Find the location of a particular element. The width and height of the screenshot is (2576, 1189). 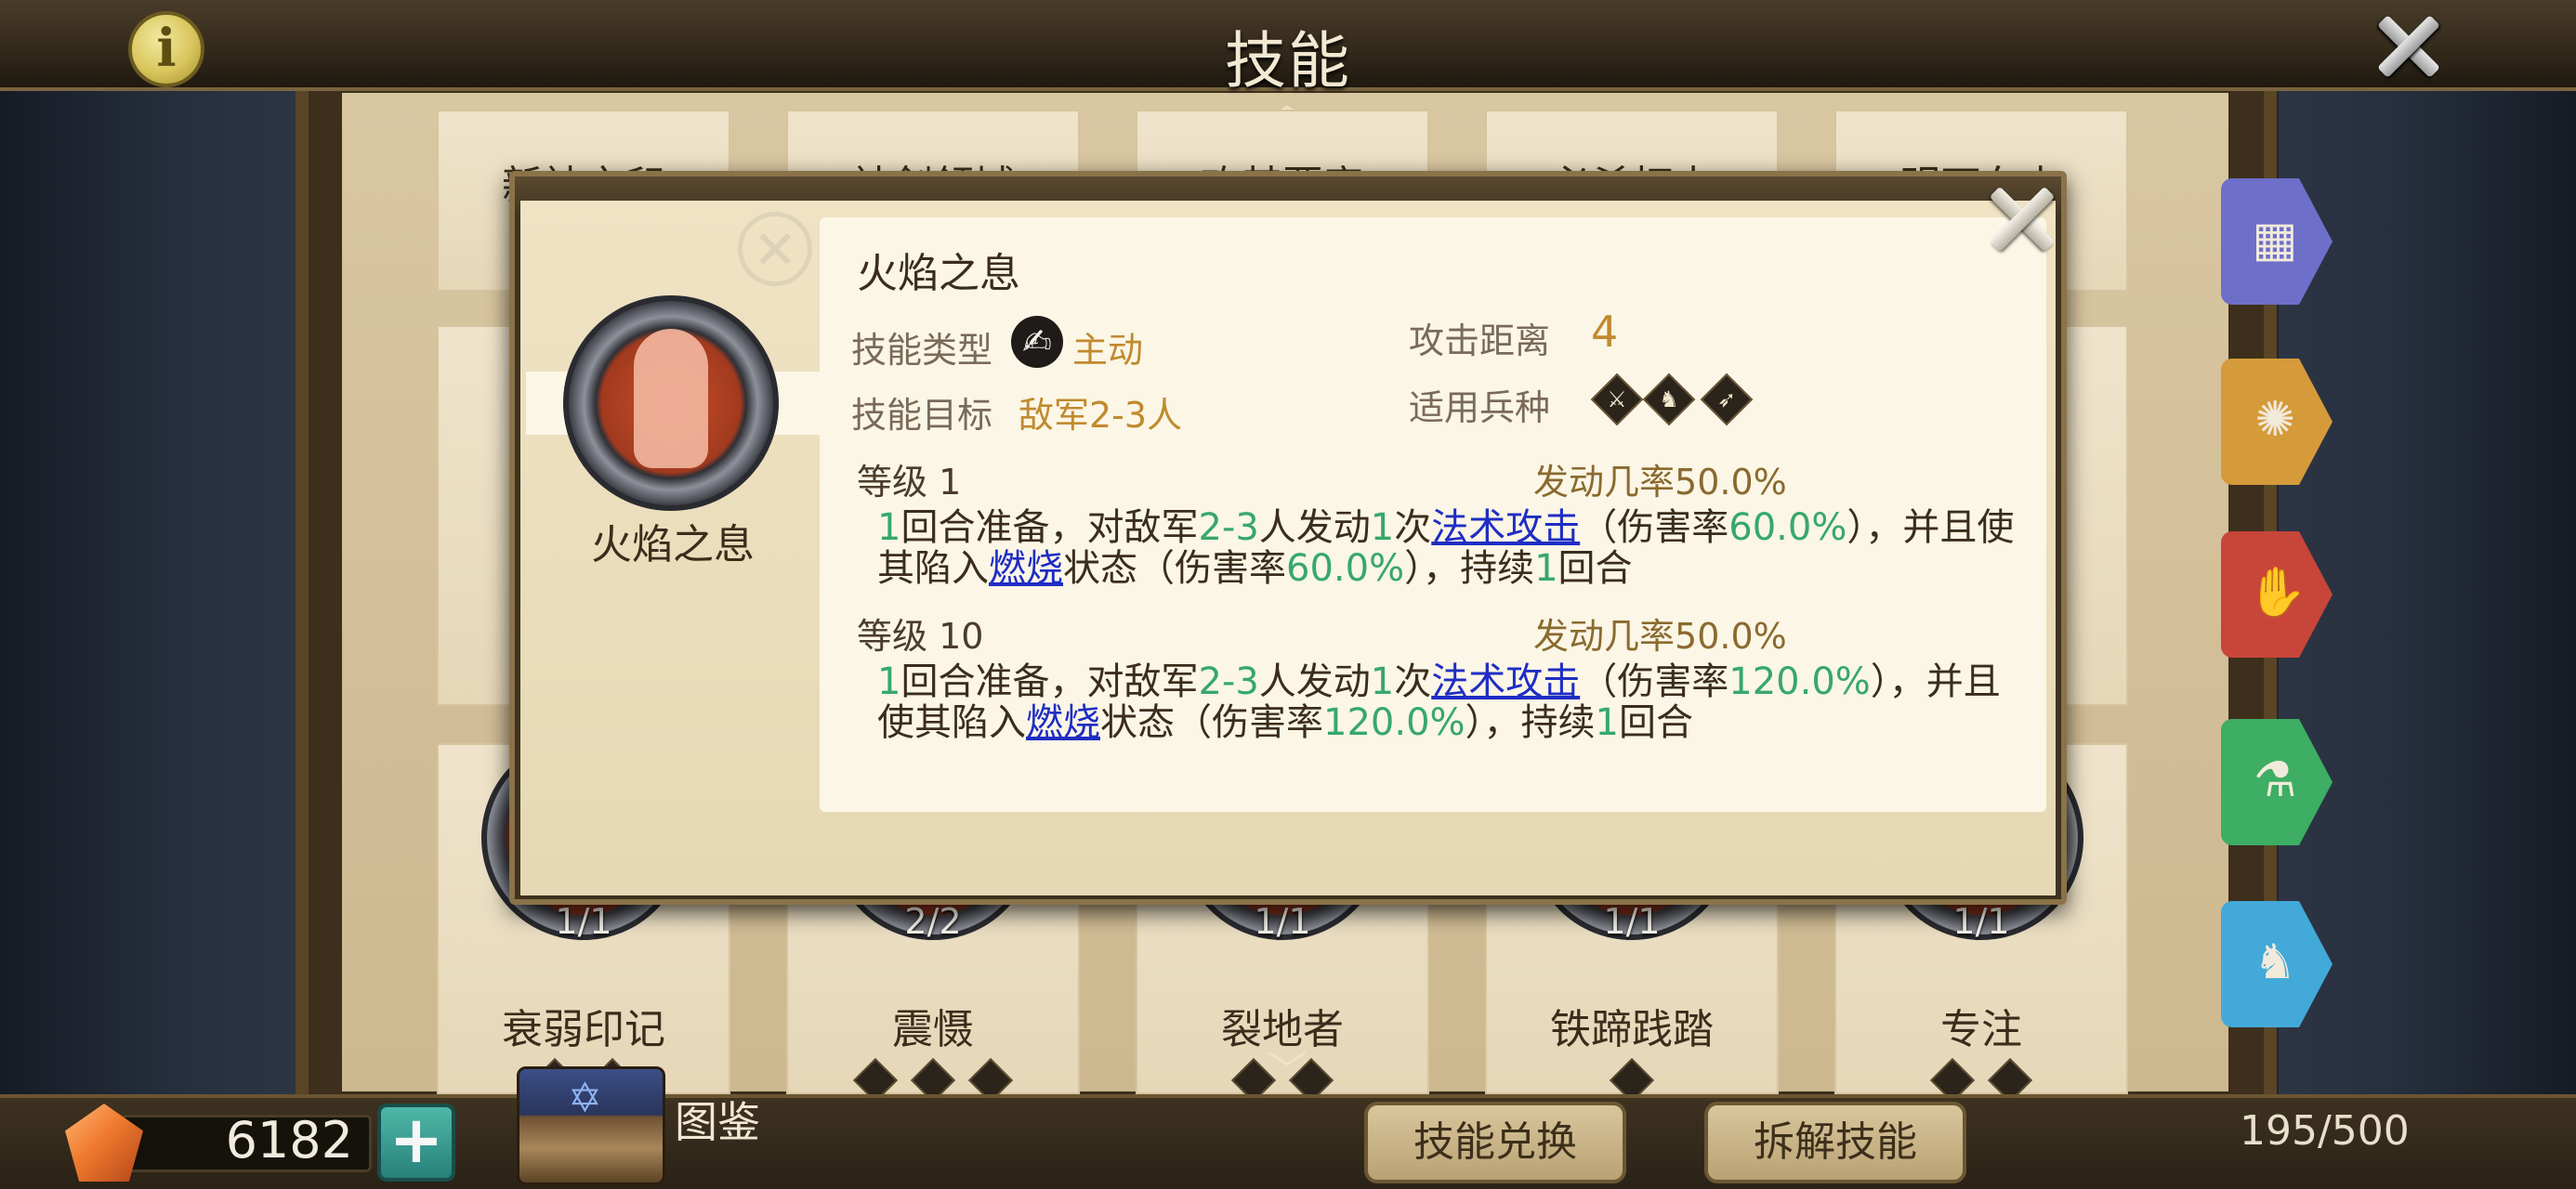

horse-icon: ♞ is located at coordinates (2275, 962).